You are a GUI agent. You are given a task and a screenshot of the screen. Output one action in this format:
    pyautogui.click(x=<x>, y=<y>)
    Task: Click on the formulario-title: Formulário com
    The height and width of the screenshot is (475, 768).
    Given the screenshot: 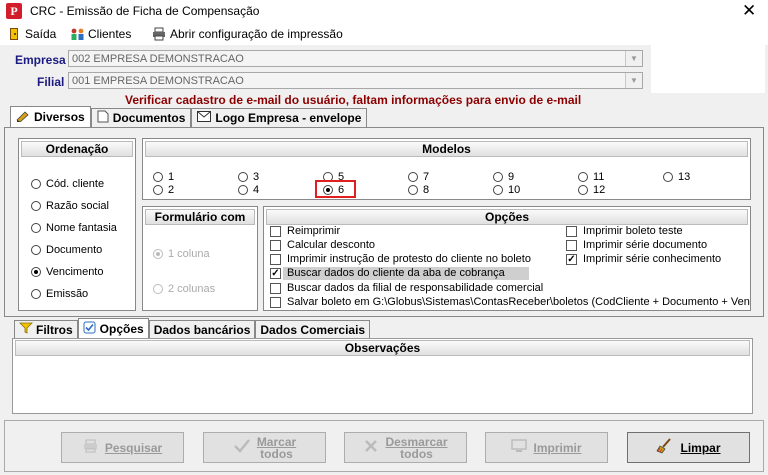 What is the action you would take?
    pyautogui.click(x=200, y=217)
    